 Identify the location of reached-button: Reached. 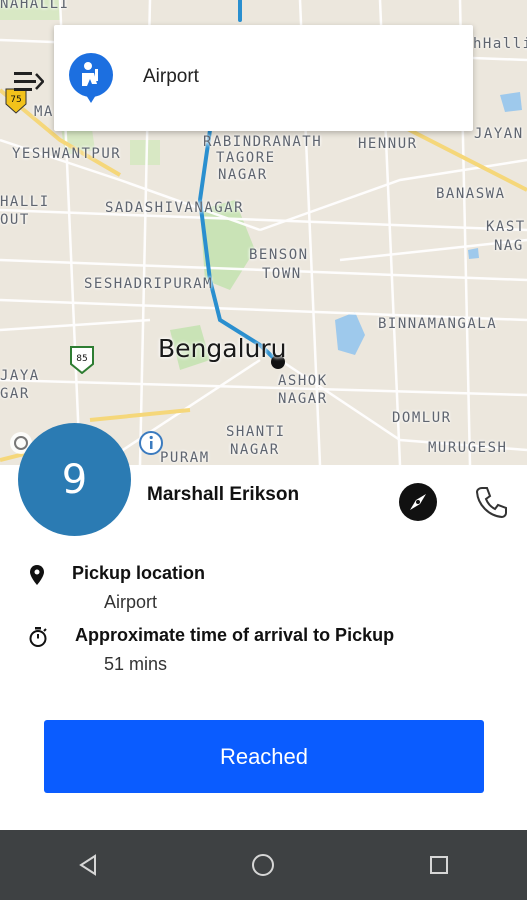
(264, 756).